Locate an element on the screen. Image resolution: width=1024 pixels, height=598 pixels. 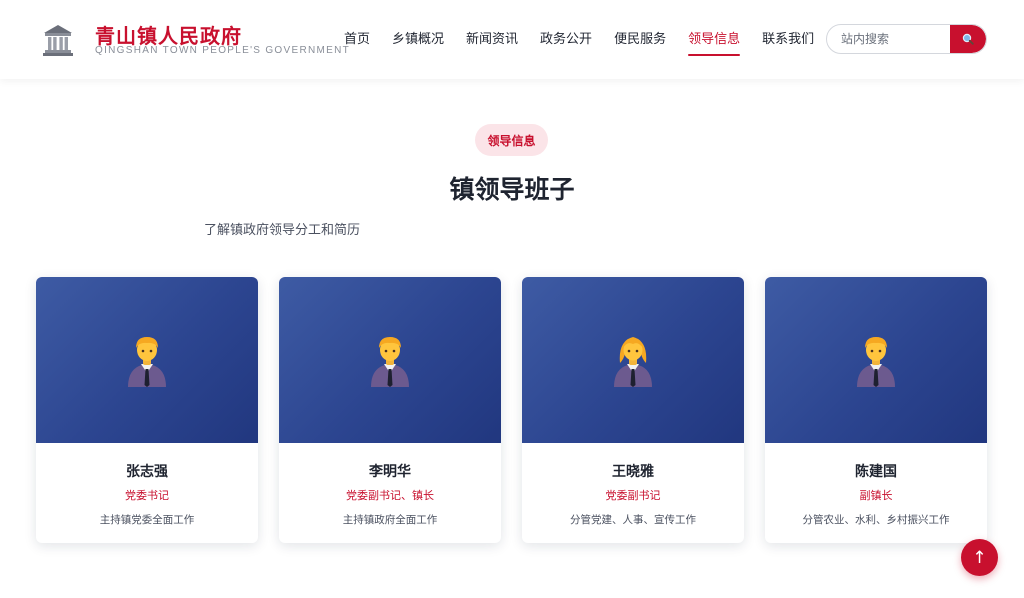
leader-name: 李明华 is located at coordinates (390, 472).